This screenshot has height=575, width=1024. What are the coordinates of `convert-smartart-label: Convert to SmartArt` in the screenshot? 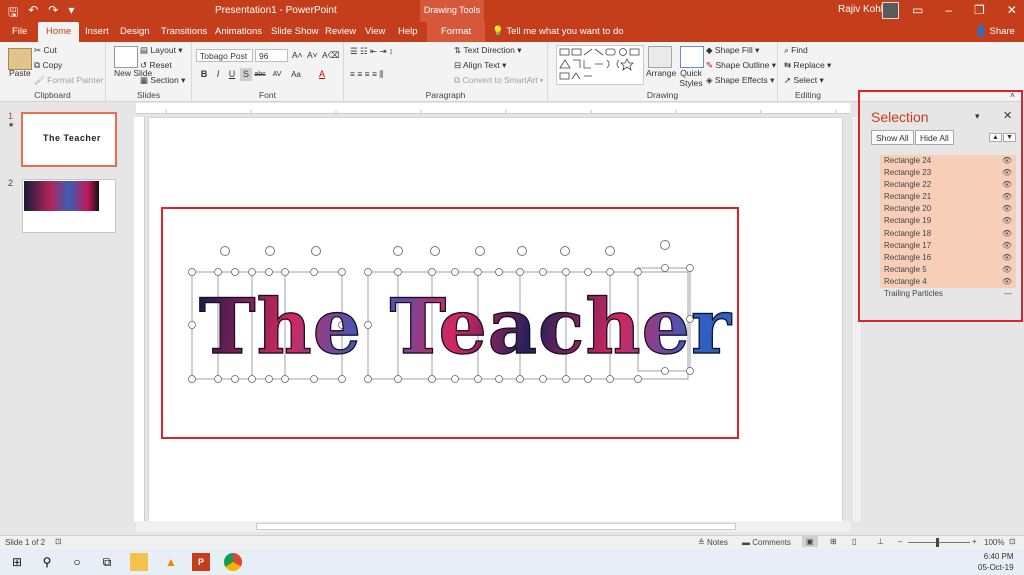 It's located at (500, 80).